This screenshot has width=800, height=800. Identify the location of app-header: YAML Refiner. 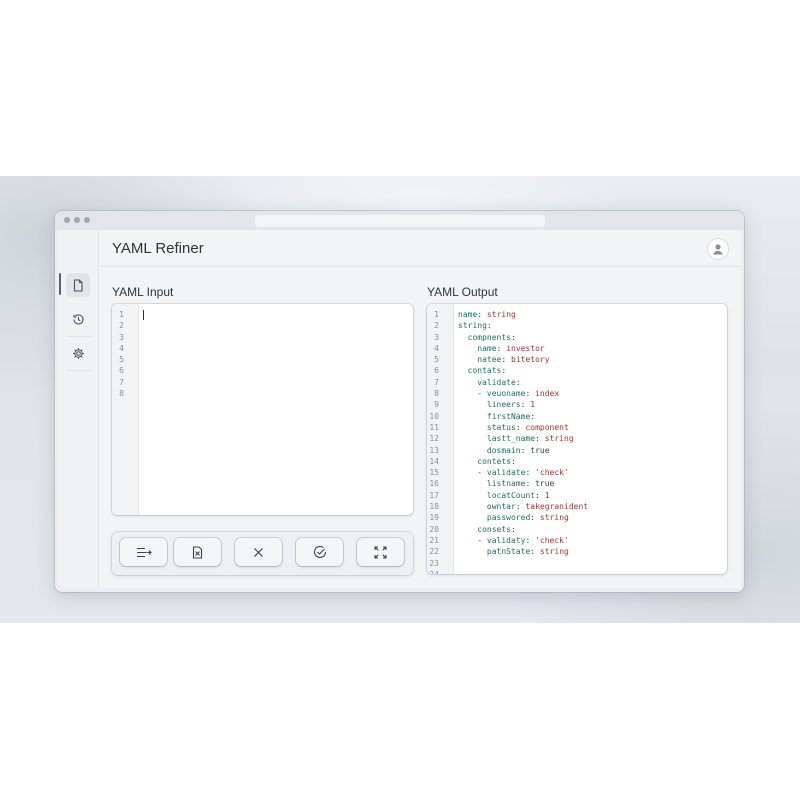
(420, 248).